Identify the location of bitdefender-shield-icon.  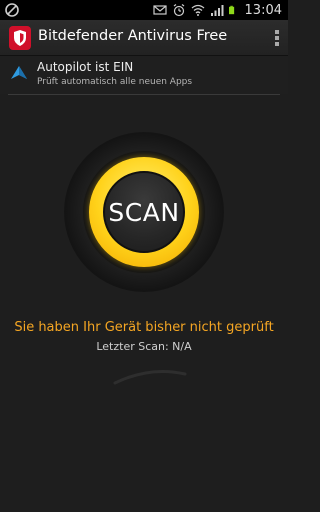
(20, 38).